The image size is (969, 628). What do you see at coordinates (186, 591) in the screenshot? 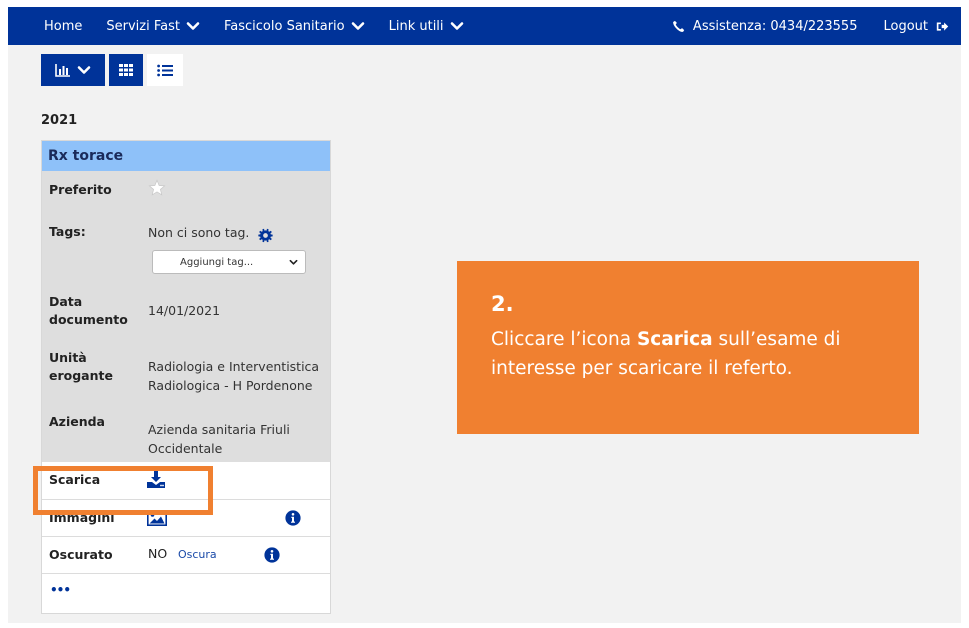
I see `row-more: •••` at bounding box center [186, 591].